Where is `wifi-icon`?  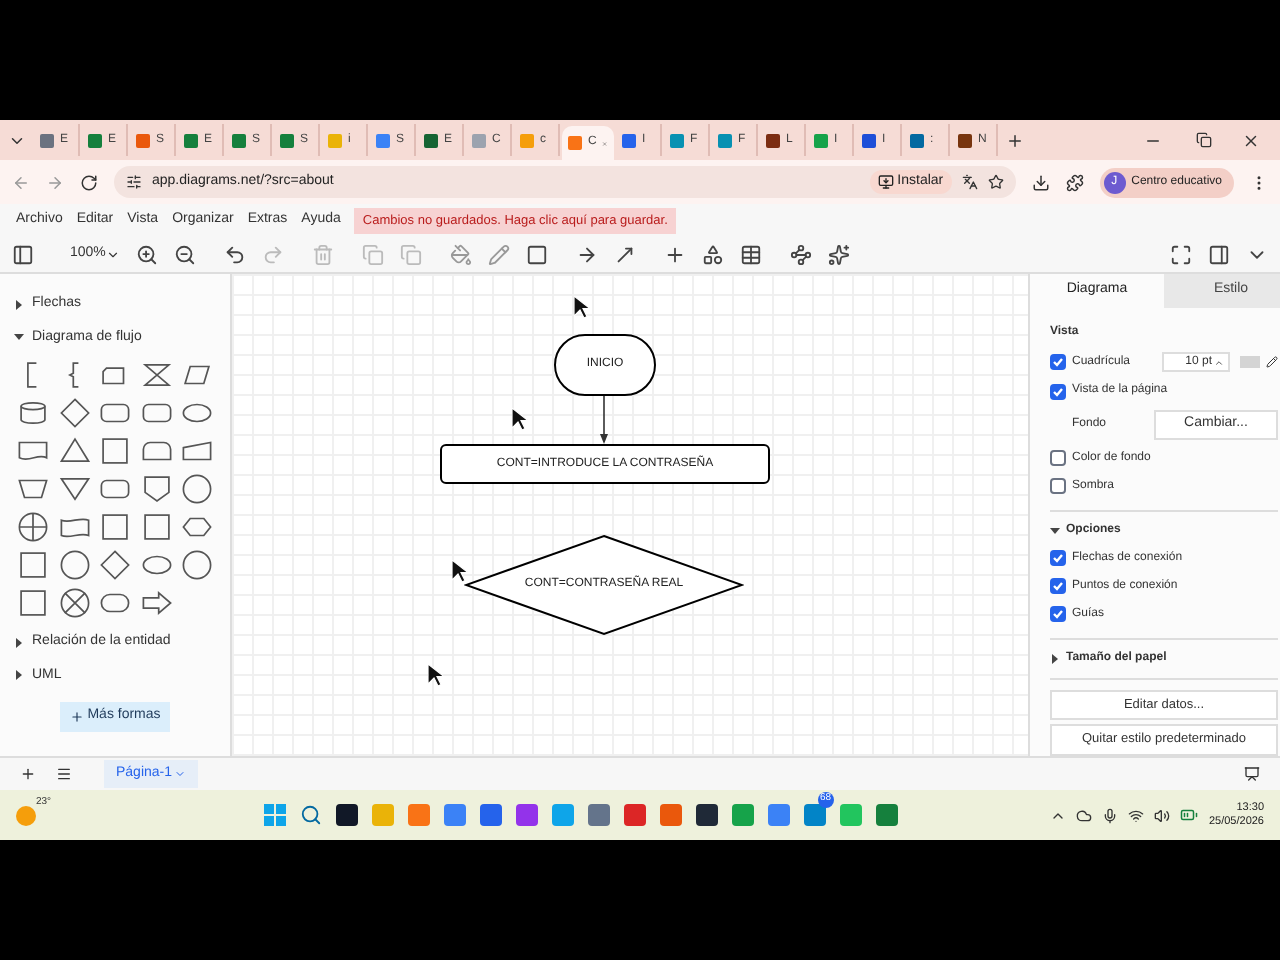 wifi-icon is located at coordinates (1136, 815).